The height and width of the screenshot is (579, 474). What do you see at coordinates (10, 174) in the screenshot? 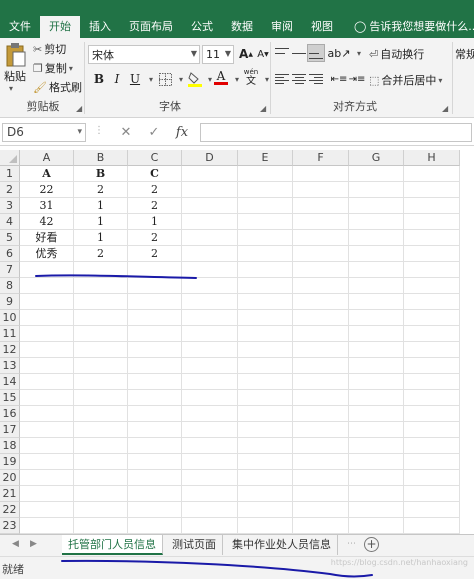
I see `row-header: 1` at bounding box center [10, 174].